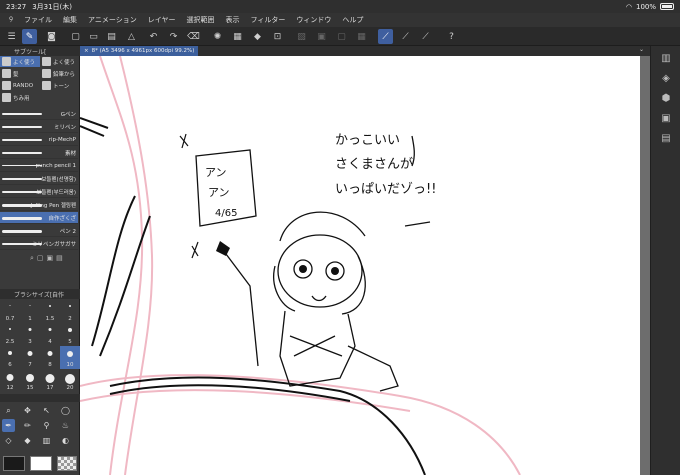 The image size is (680, 475). Describe the element at coordinates (67, 463) in the screenshot. I see `transparent-color-swatch` at that location.